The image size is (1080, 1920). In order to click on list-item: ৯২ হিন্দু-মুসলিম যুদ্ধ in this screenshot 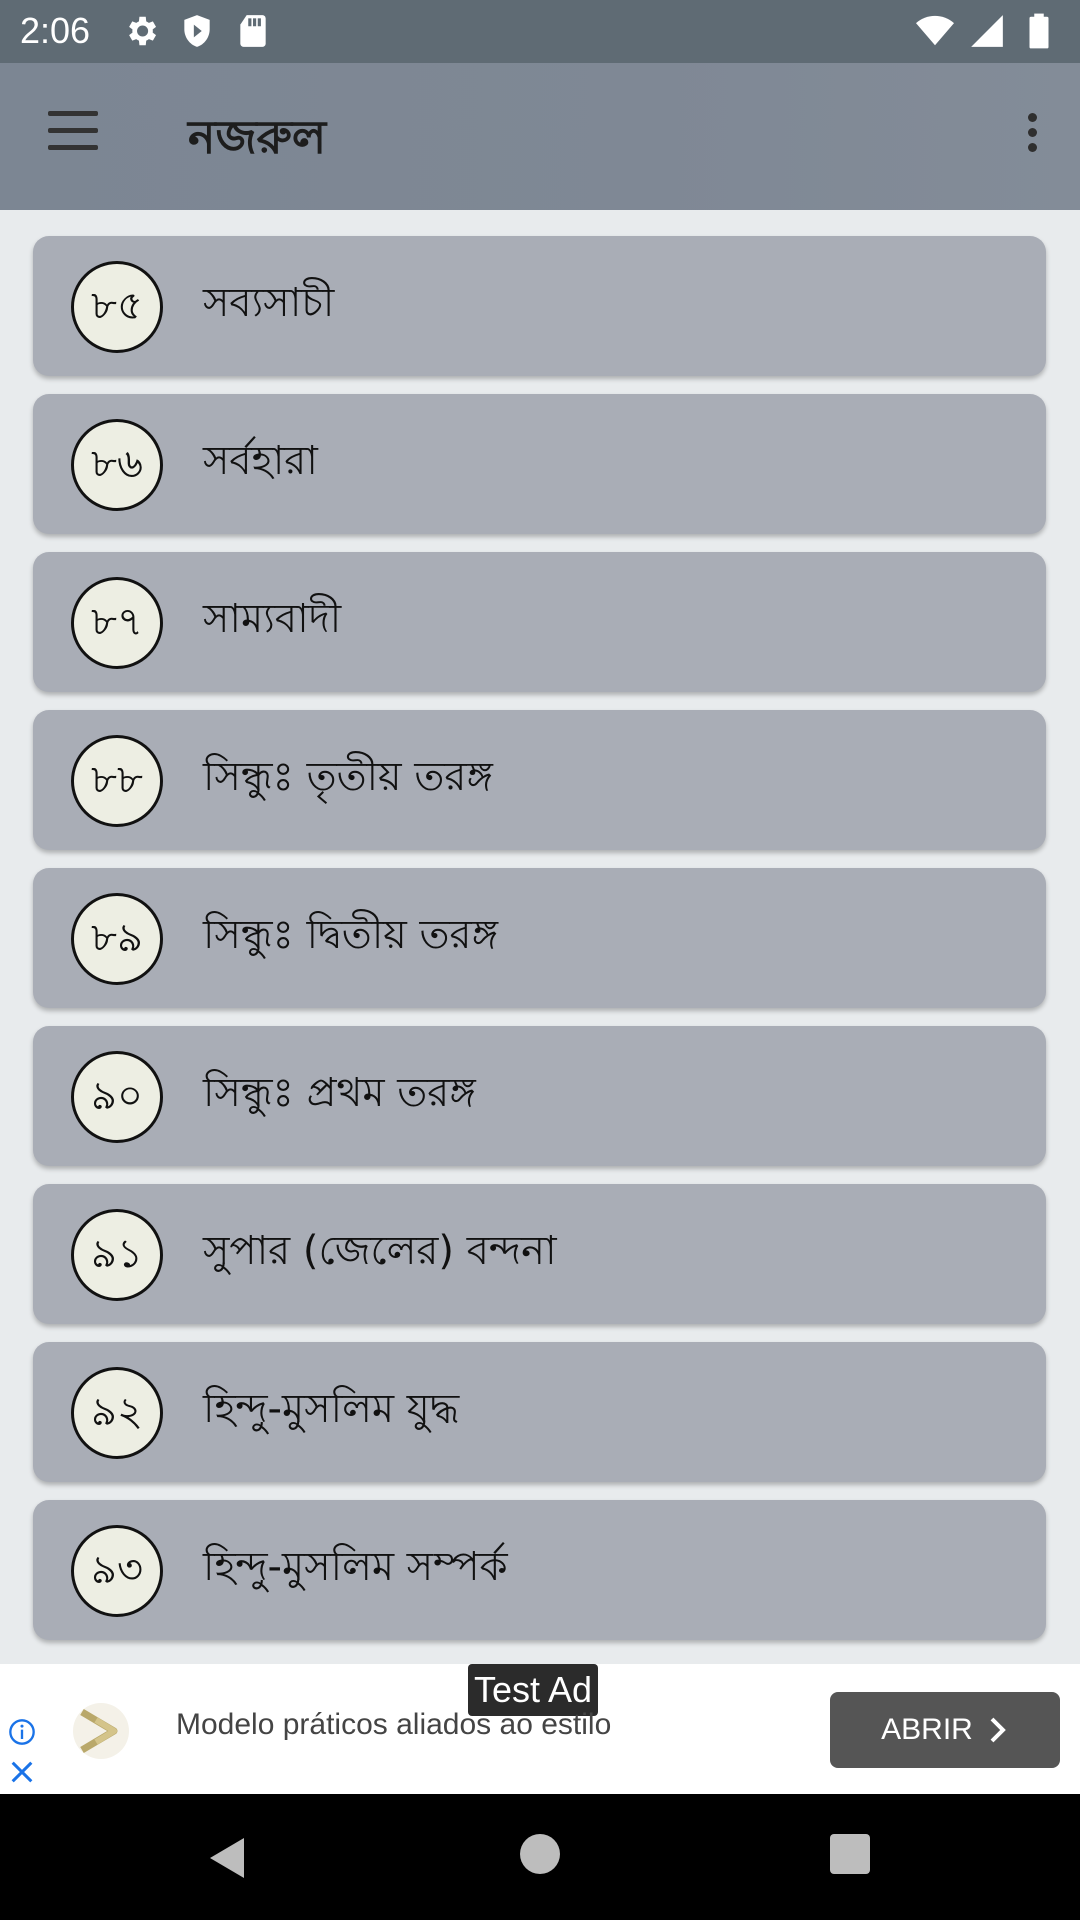, I will do `click(539, 1412)`.